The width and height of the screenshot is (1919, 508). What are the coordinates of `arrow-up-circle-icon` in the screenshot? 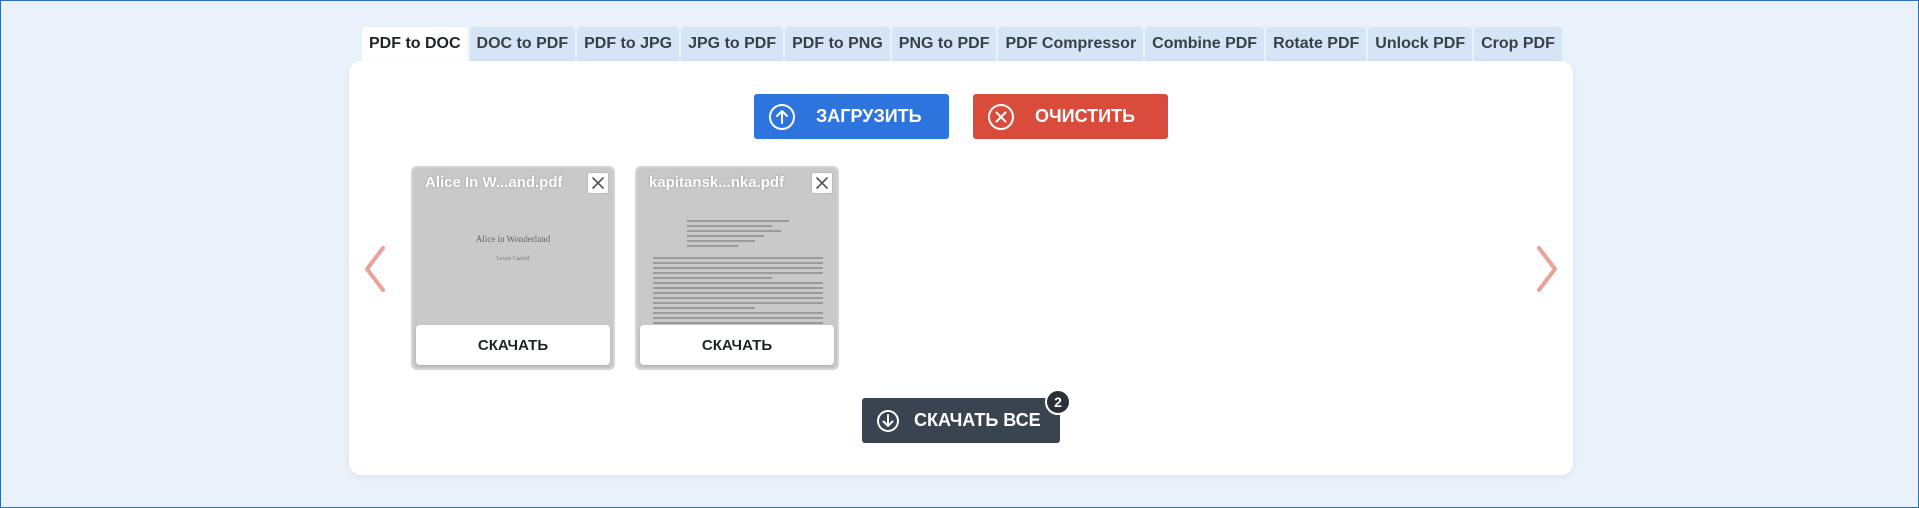 It's located at (782, 116).